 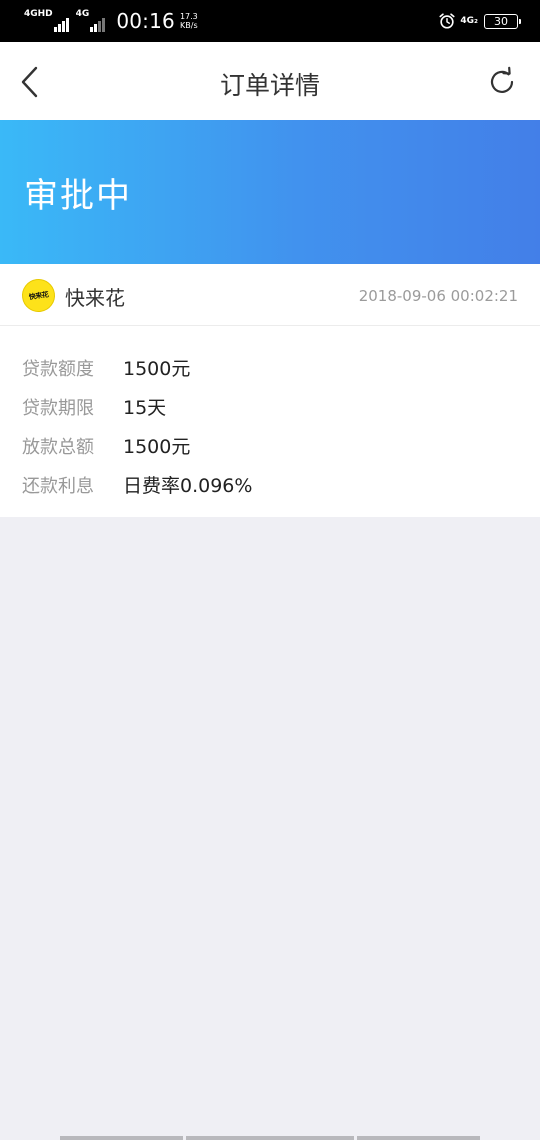 What do you see at coordinates (78, 196) in the screenshot?
I see `approval-status: 审批中` at bounding box center [78, 196].